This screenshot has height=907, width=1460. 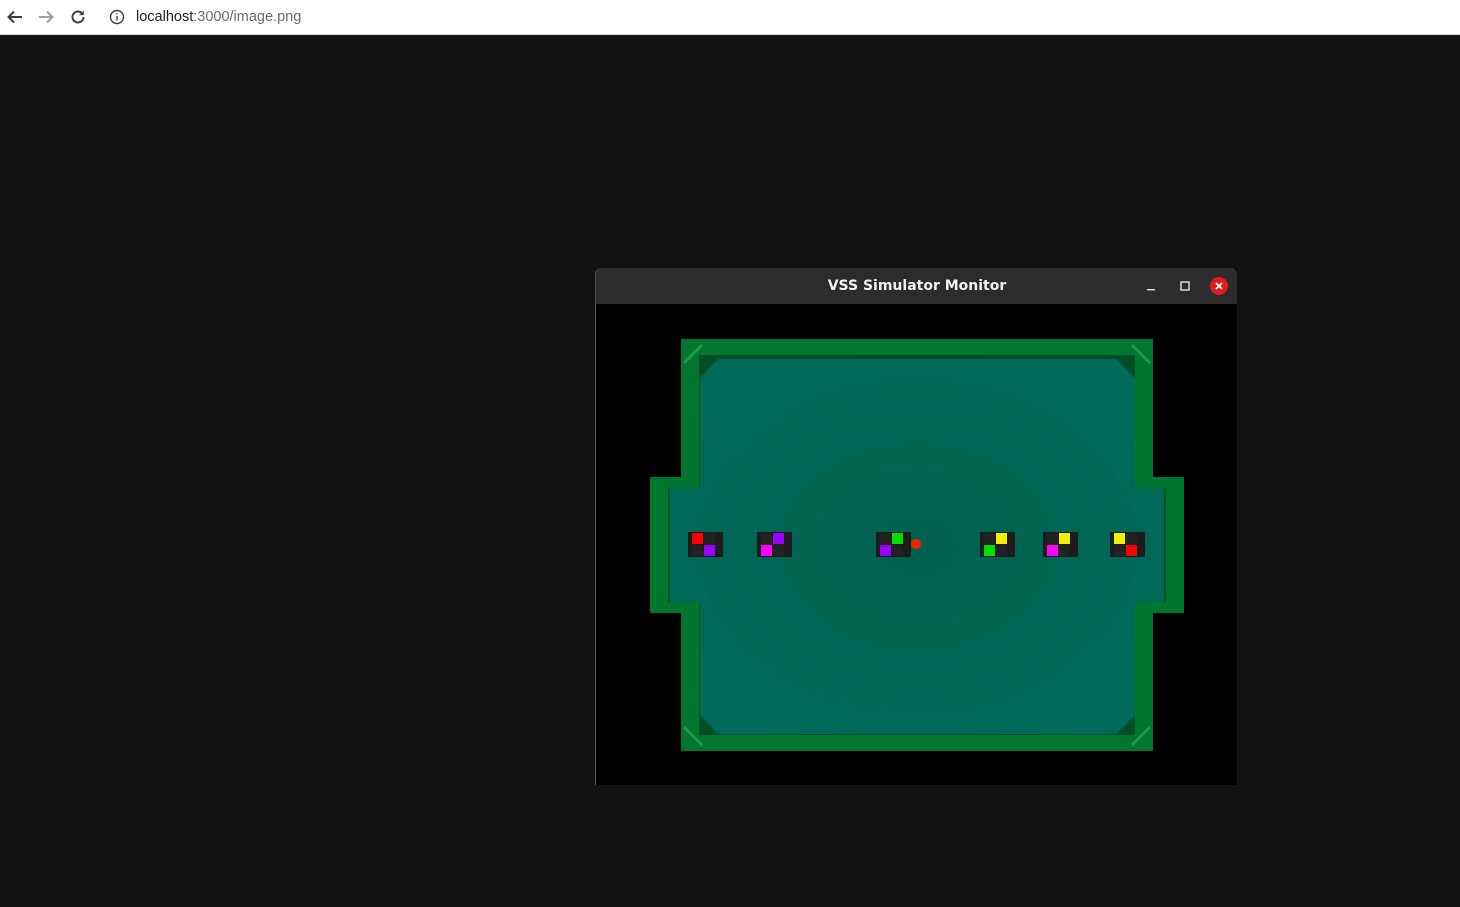 I want to click on browser-toolbar: localhost:3000/image.png, so click(x=730, y=17).